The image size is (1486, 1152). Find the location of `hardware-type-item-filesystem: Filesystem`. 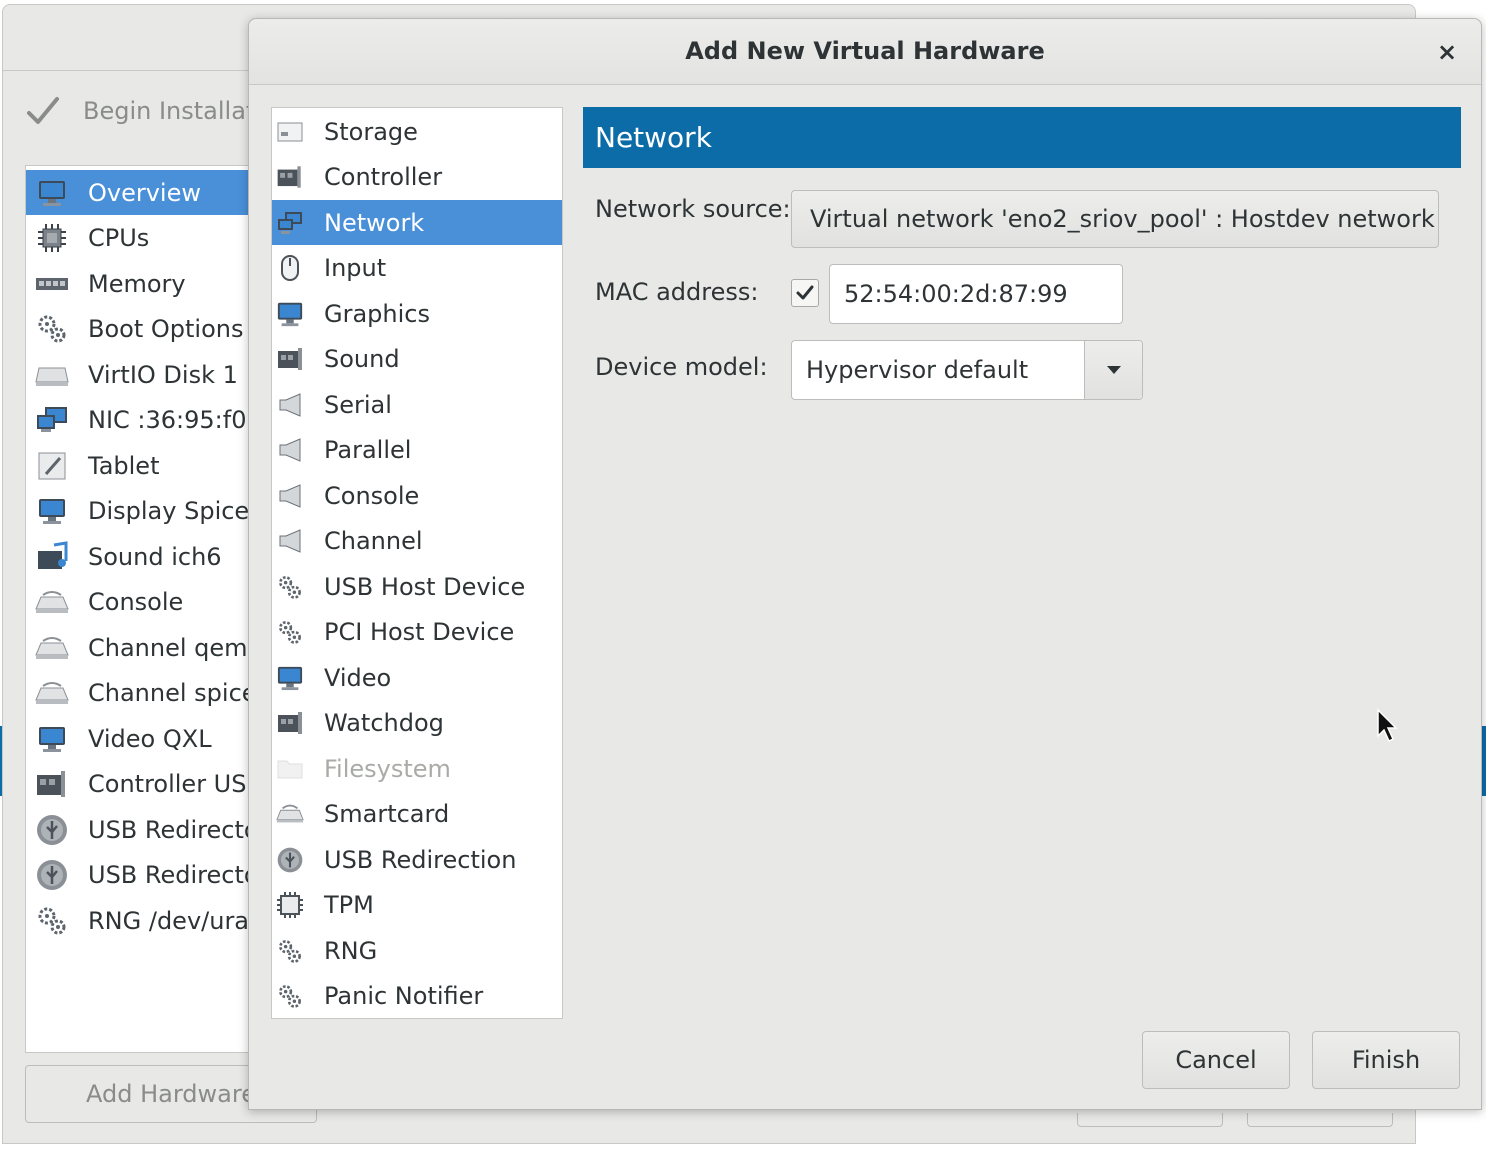

hardware-type-item-filesystem: Filesystem is located at coordinates (417, 768).